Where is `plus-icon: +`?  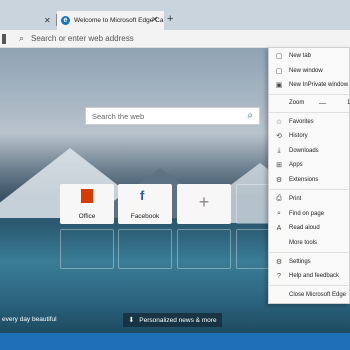 plus-icon: + is located at coordinates (204, 202).